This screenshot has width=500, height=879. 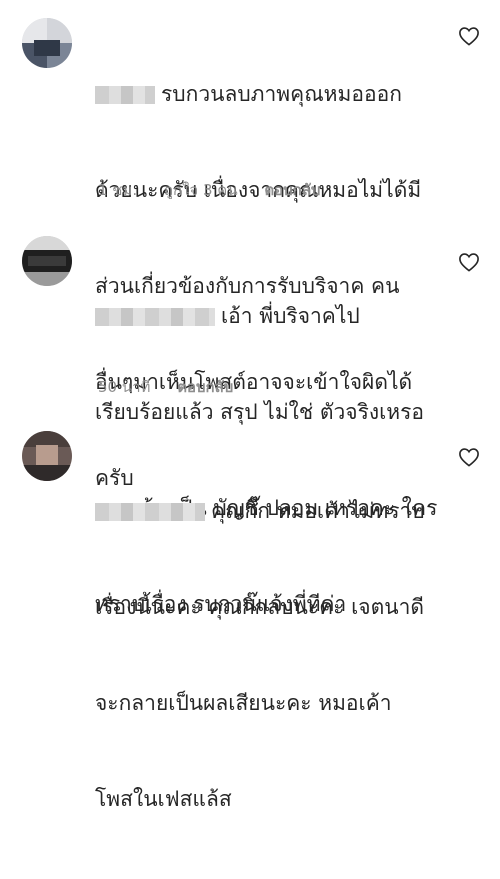 I want to click on comment-line: รบกวนลบภาพคุณหมอออก, so click(x=281, y=94).